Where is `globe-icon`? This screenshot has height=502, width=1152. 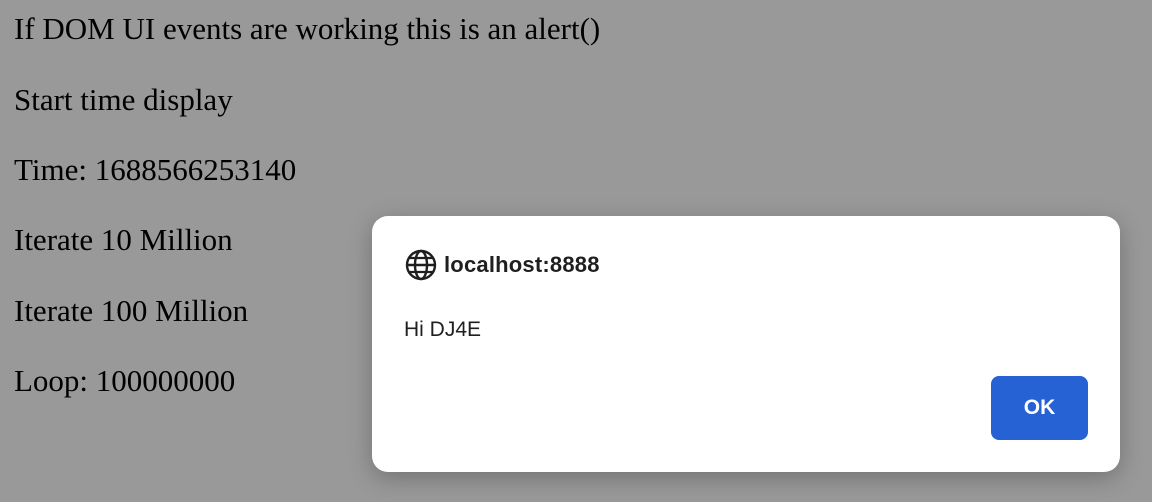
globe-icon is located at coordinates (421, 265).